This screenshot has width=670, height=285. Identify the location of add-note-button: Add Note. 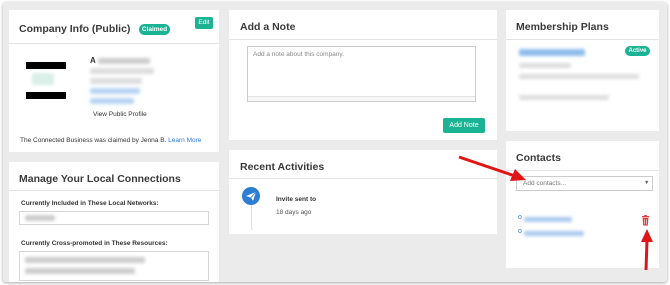
(464, 125).